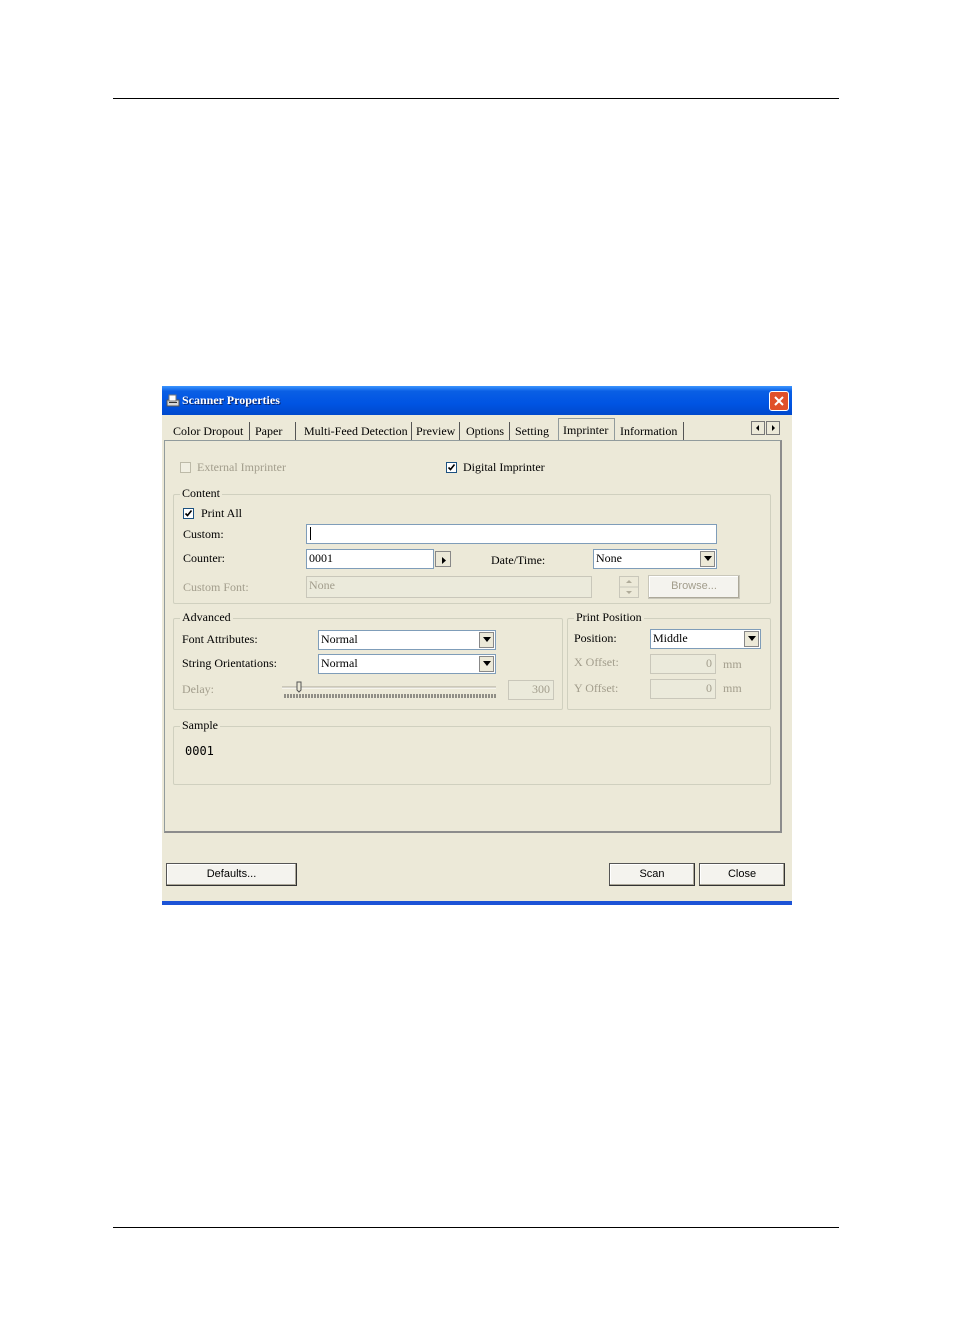 This screenshot has width=954, height=1336. What do you see at coordinates (407, 640) in the screenshot?
I see `font-attributes-select: Normal` at bounding box center [407, 640].